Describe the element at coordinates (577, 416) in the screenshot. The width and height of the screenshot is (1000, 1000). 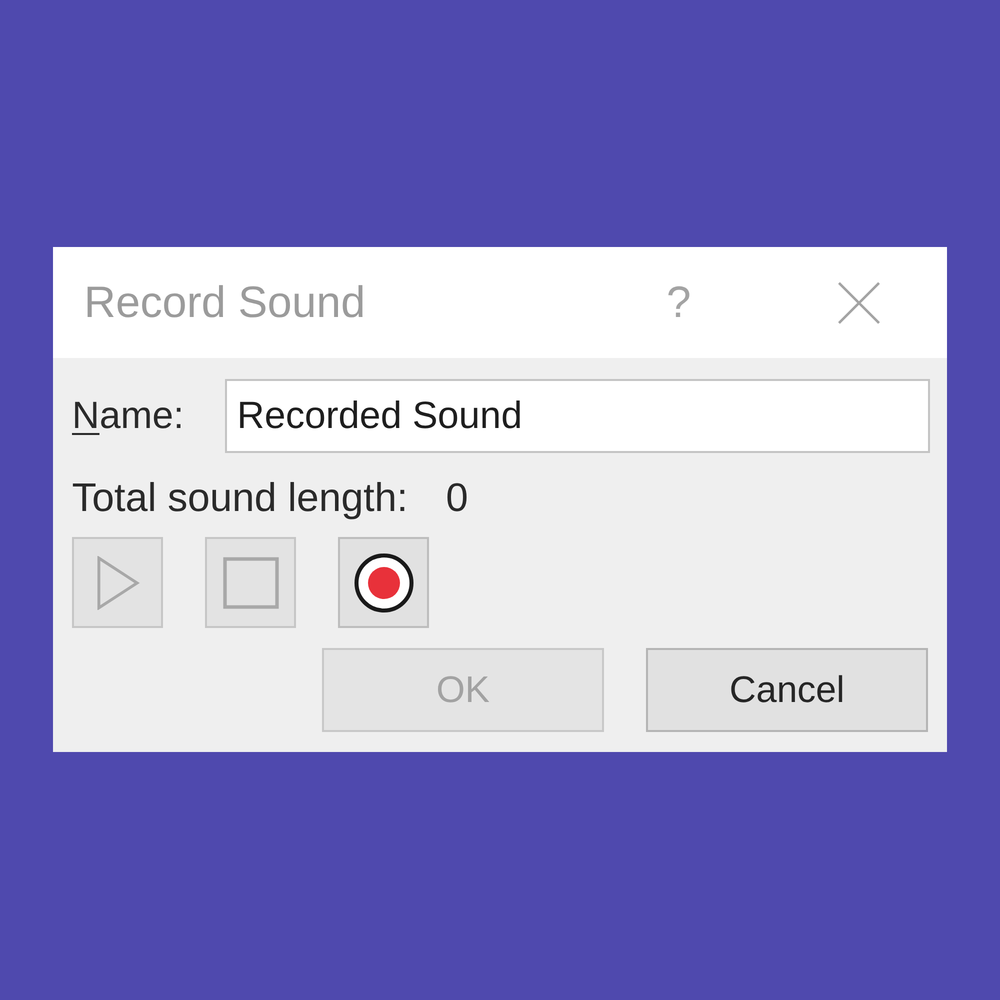
I see `name-field: Recorded Sound` at that location.